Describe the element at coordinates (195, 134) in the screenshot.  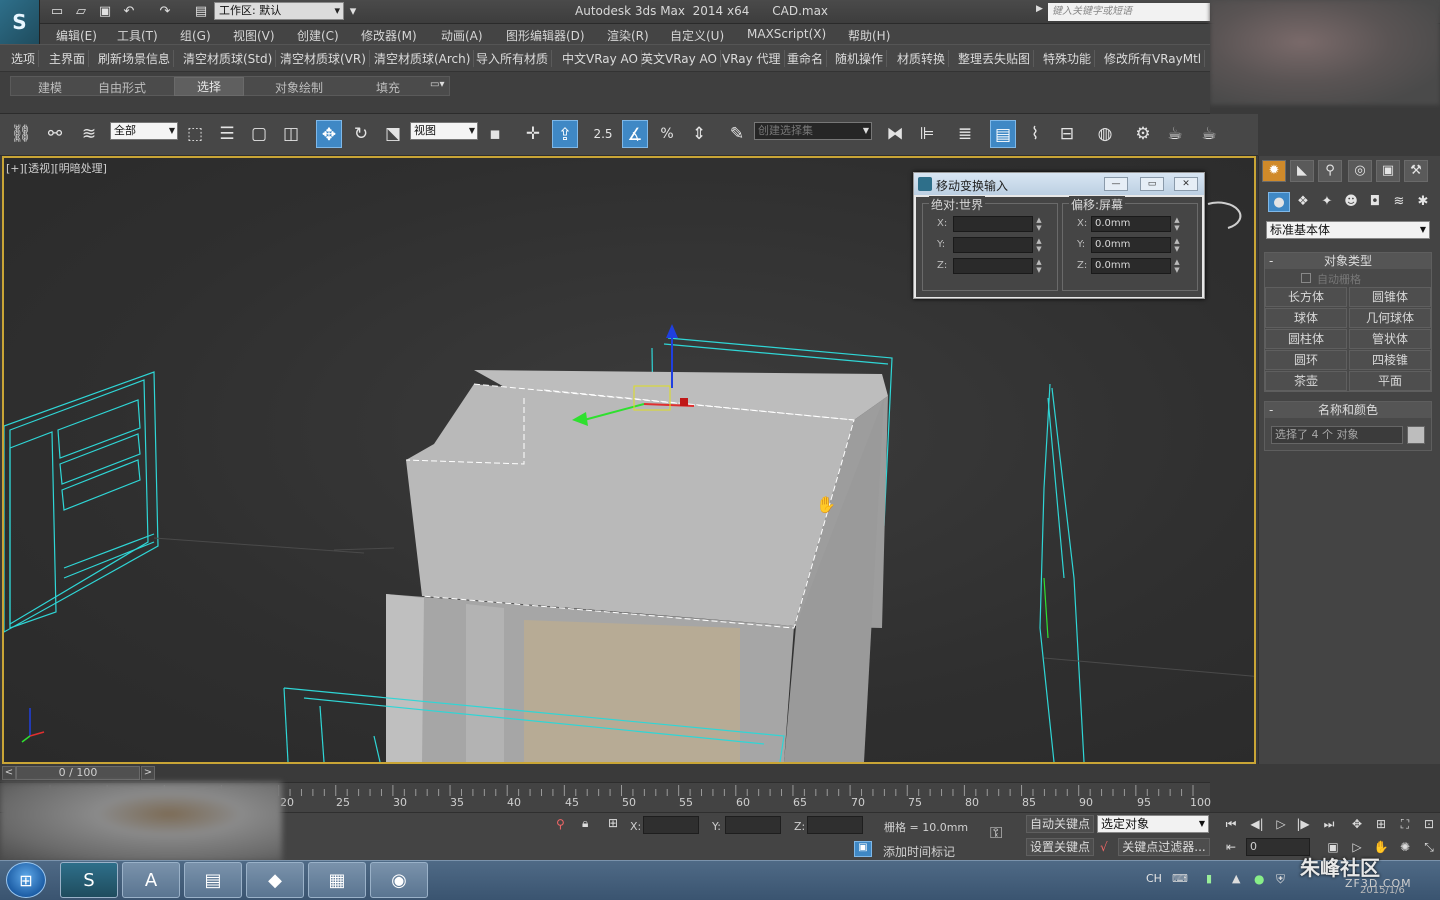
I see `select-object-icon: ⬚` at that location.